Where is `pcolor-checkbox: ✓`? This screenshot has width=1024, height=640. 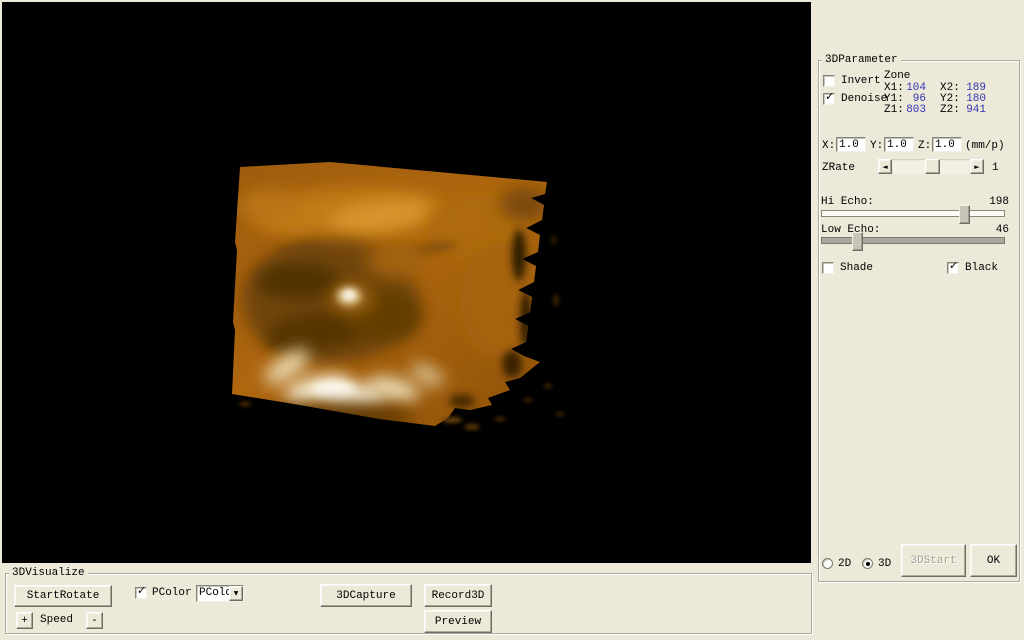
pcolor-checkbox: ✓ is located at coordinates (141, 591).